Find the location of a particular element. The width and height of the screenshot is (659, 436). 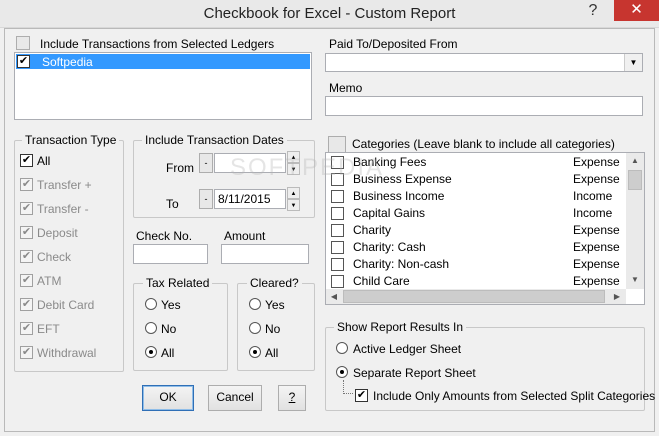

close-icon: ✕ is located at coordinates (636, 9).